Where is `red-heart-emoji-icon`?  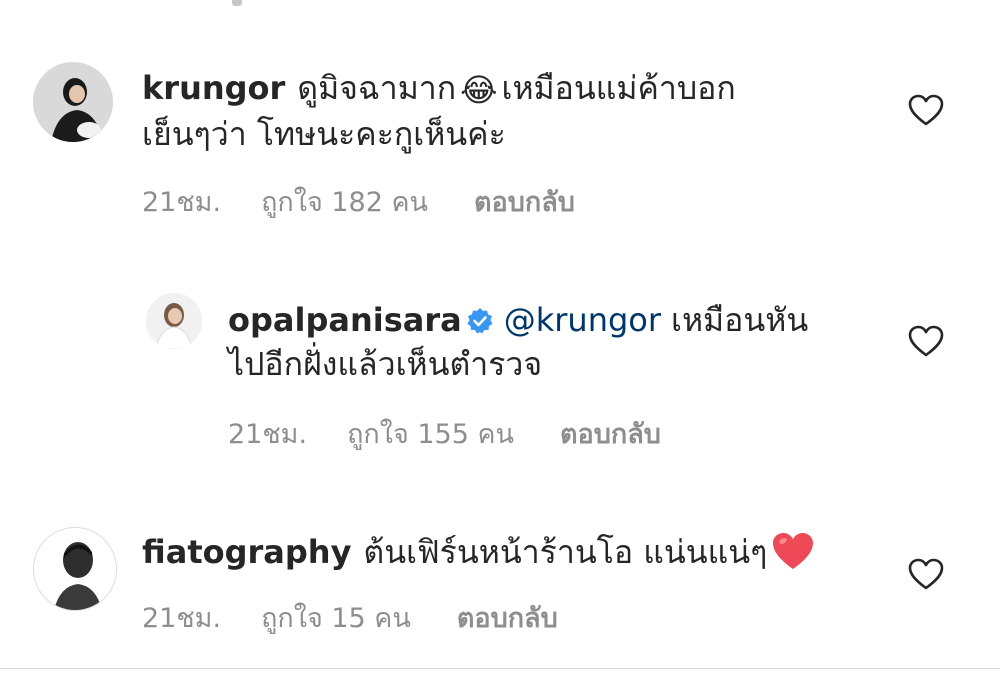 red-heart-emoji-icon is located at coordinates (793, 551).